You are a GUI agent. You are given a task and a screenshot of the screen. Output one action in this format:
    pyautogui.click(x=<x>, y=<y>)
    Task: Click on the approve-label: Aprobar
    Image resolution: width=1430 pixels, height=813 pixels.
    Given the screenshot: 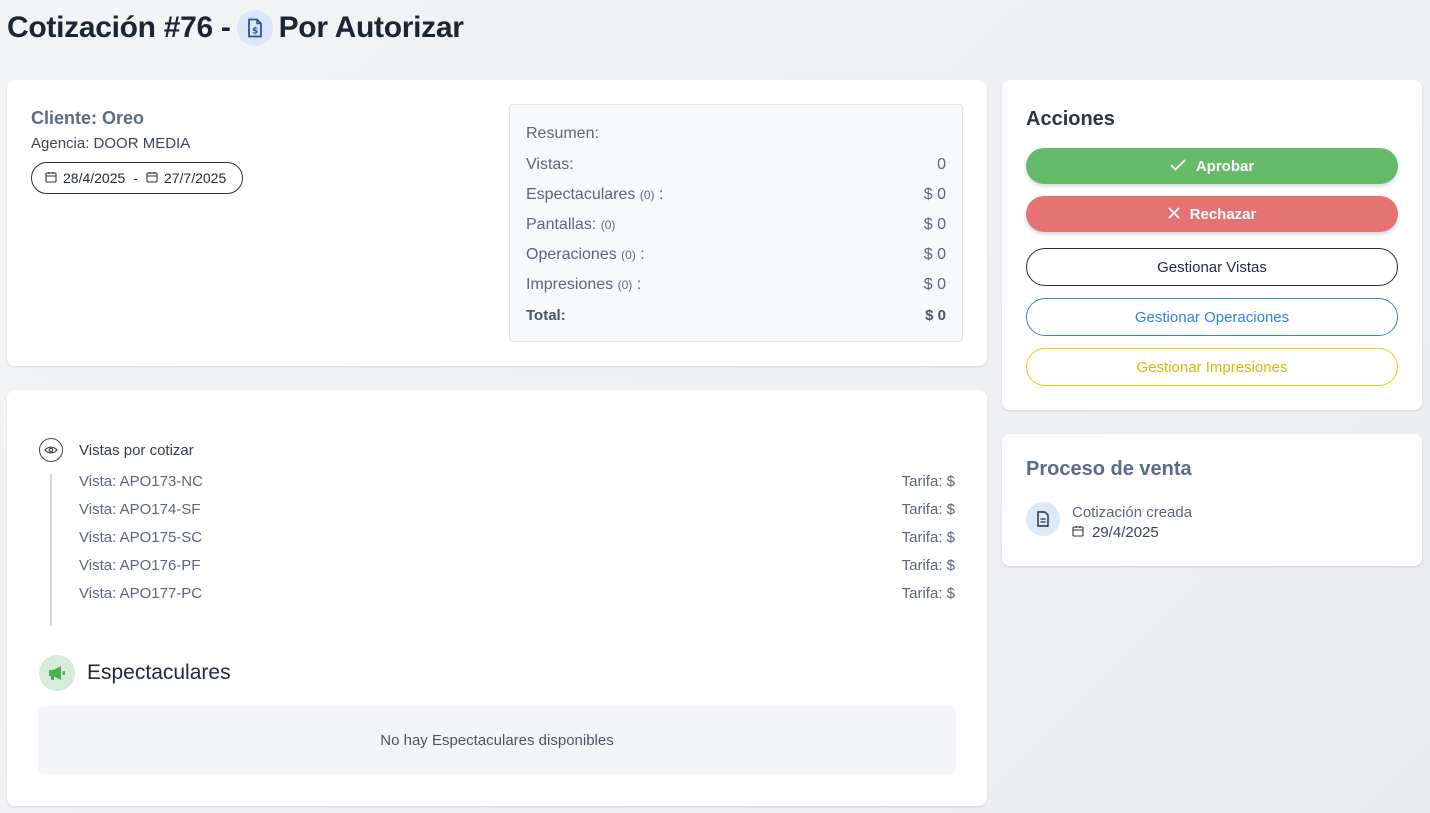 What is the action you would take?
    pyautogui.click(x=1225, y=166)
    